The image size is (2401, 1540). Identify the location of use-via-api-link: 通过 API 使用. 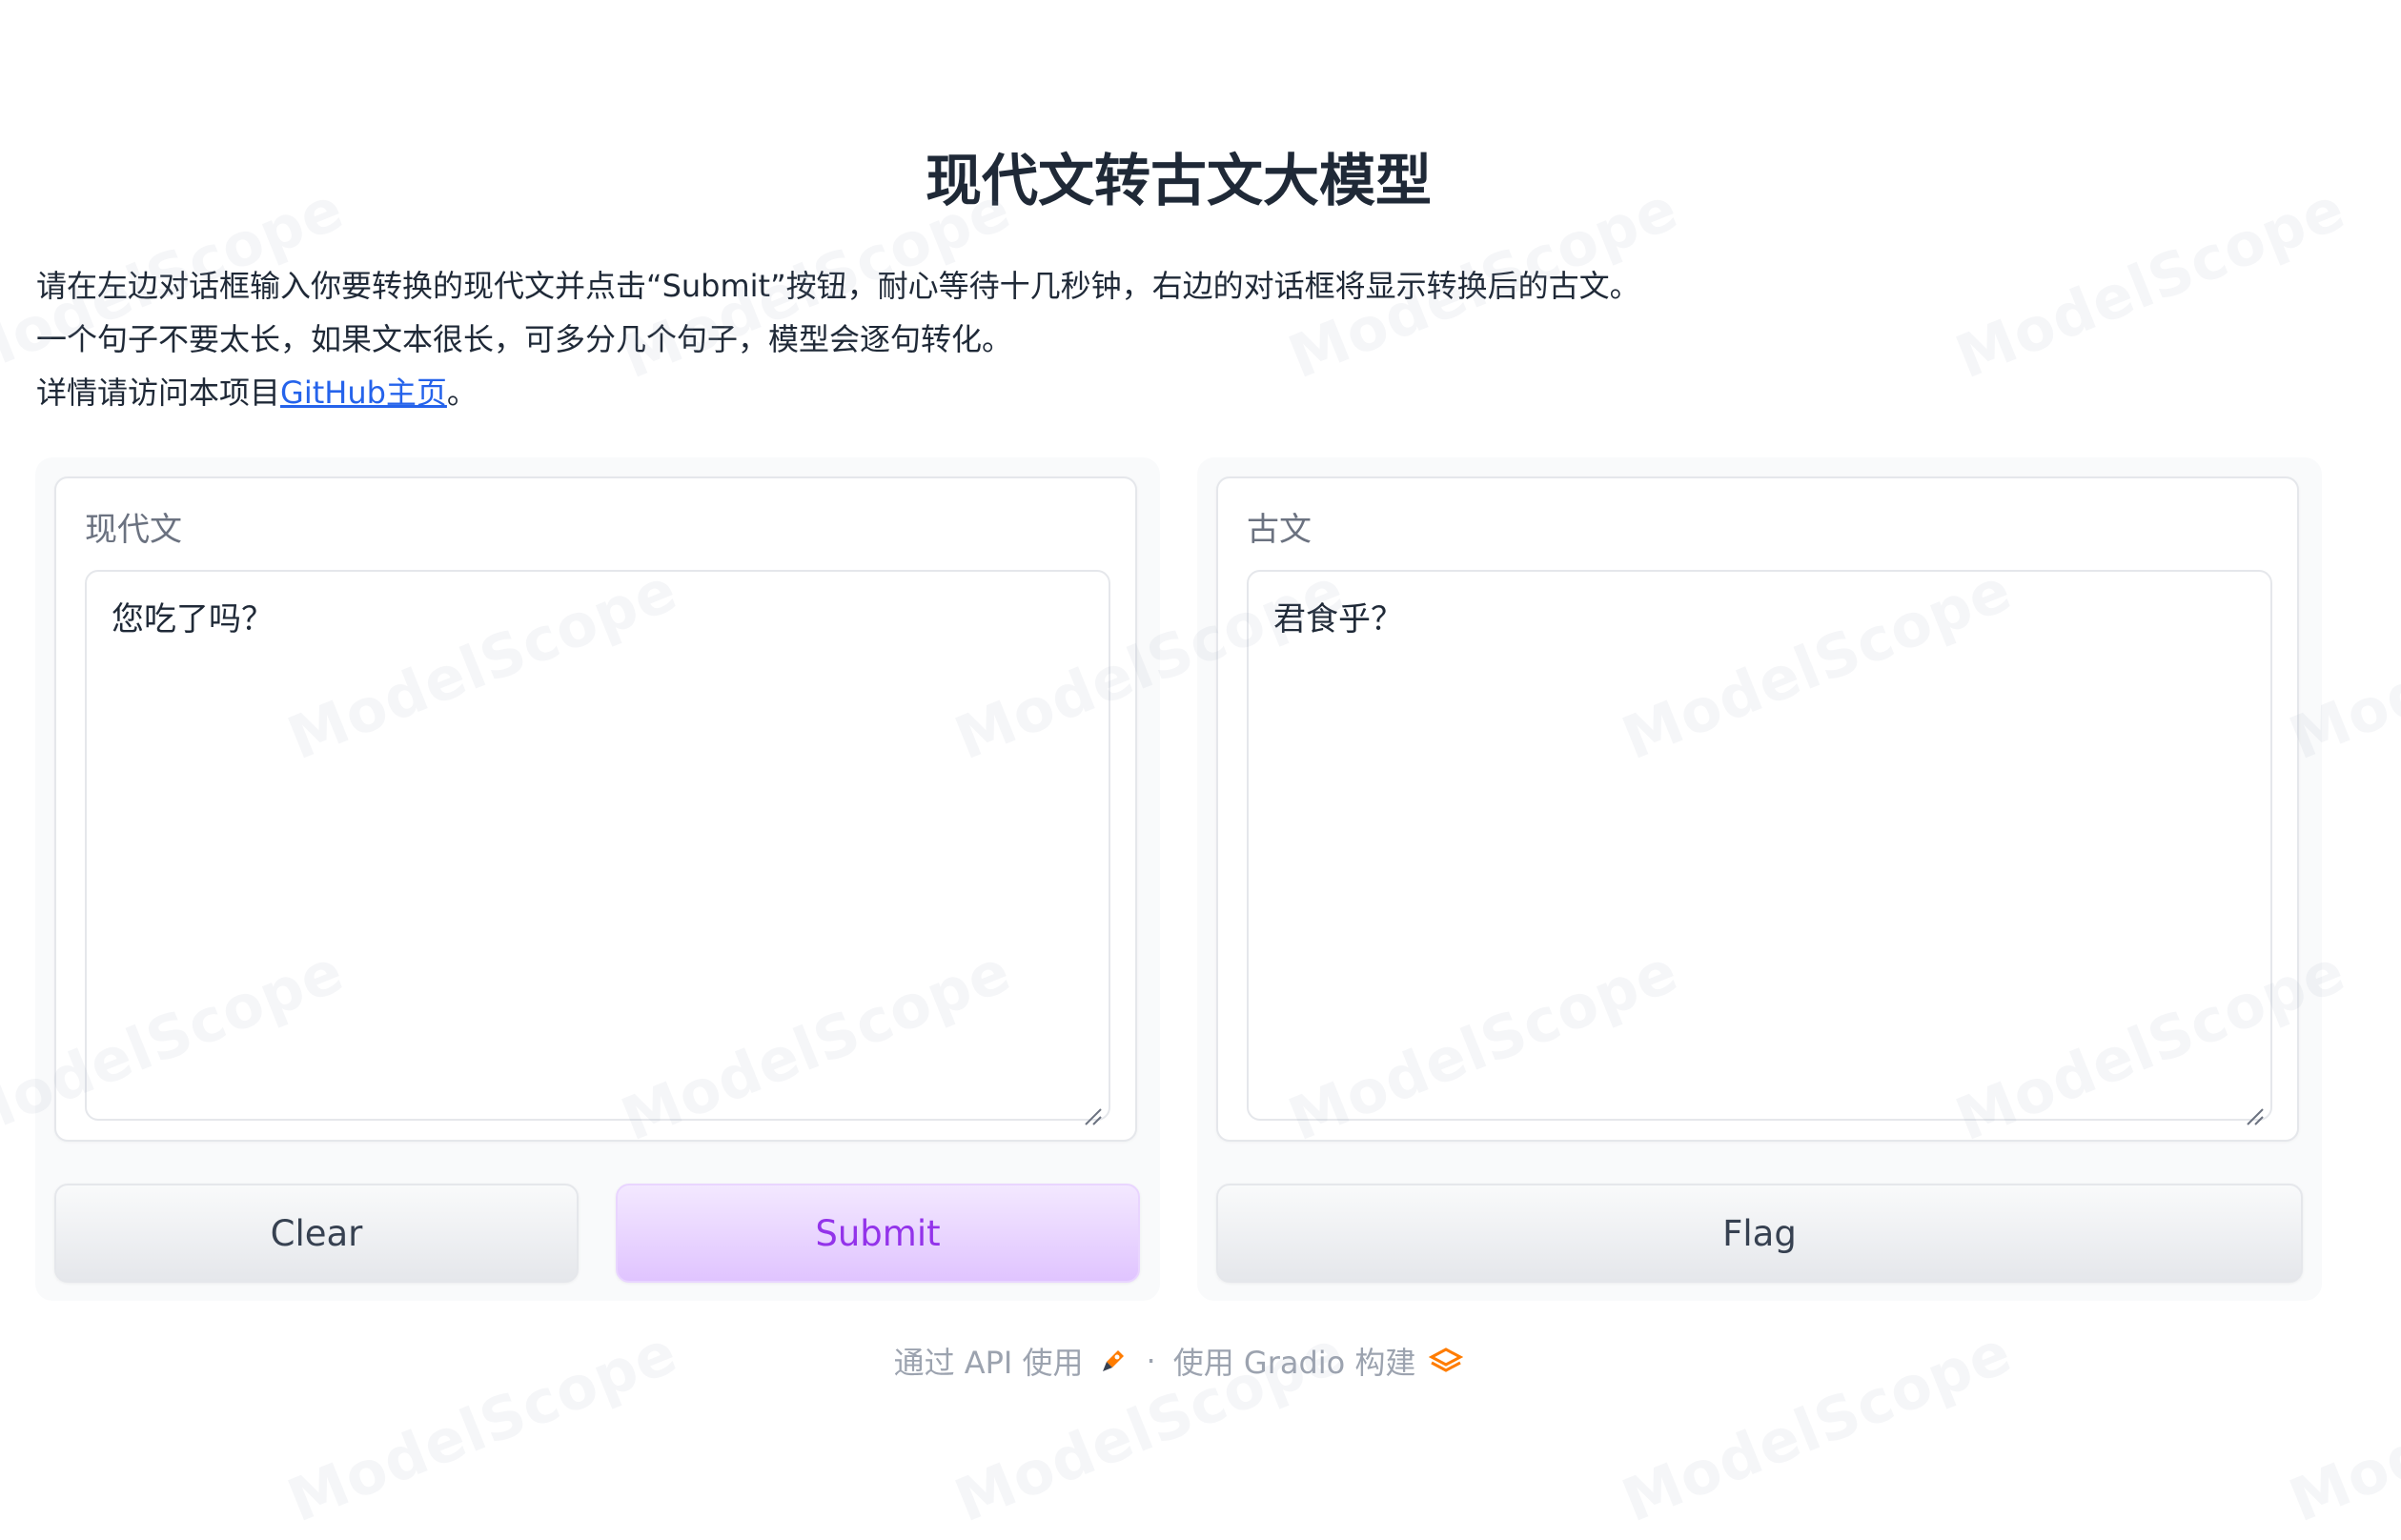
(1012, 1361).